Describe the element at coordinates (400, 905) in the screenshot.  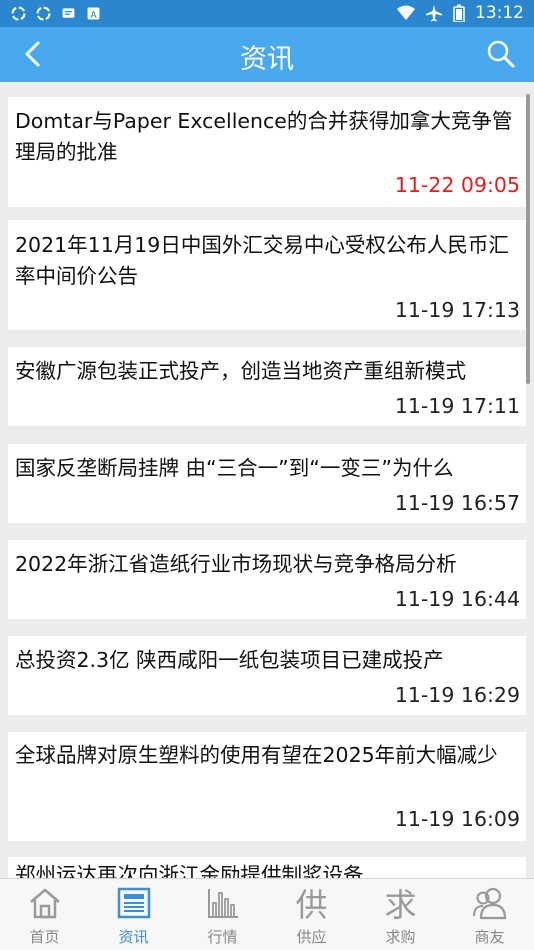
I see `purchase-icon: 求` at that location.